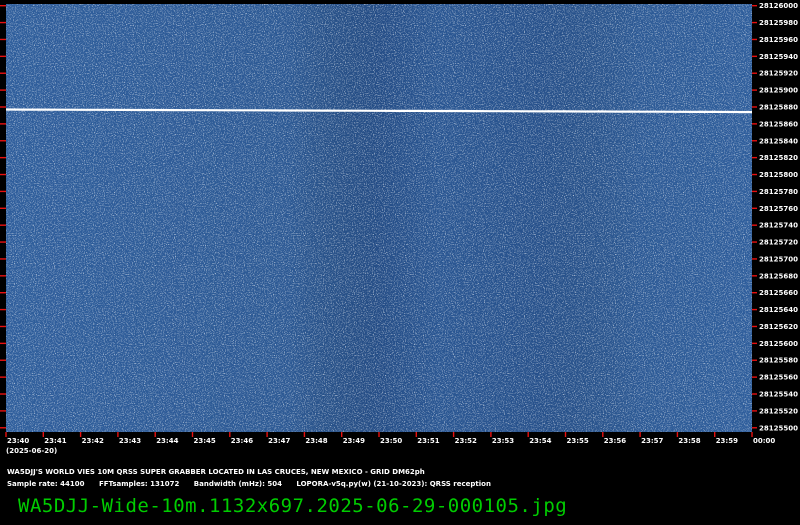 The width and height of the screenshot is (800, 525). Describe the element at coordinates (778, 192) in the screenshot. I see `y-tick-label: 28125780` at that location.